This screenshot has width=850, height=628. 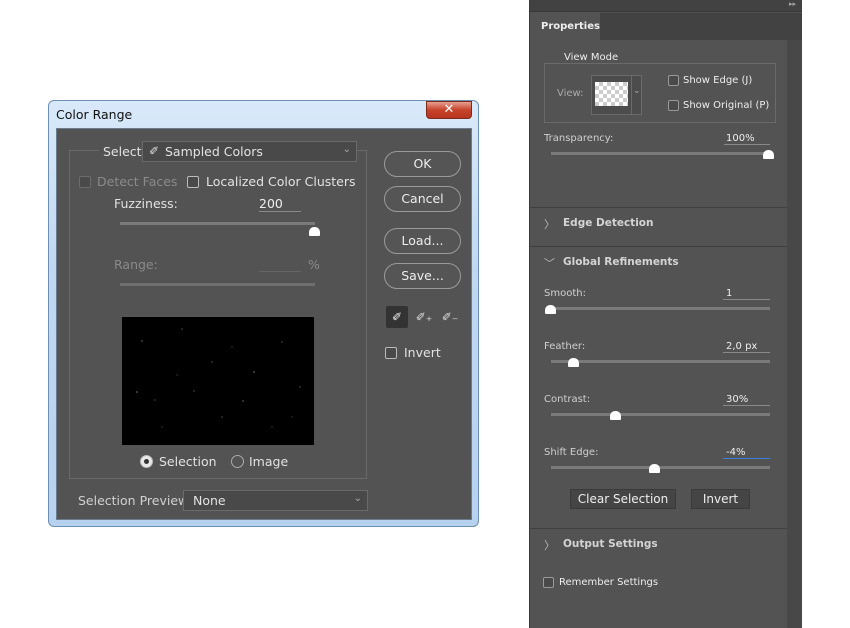 I want to click on tab-properties: Properties, so click(x=565, y=27).